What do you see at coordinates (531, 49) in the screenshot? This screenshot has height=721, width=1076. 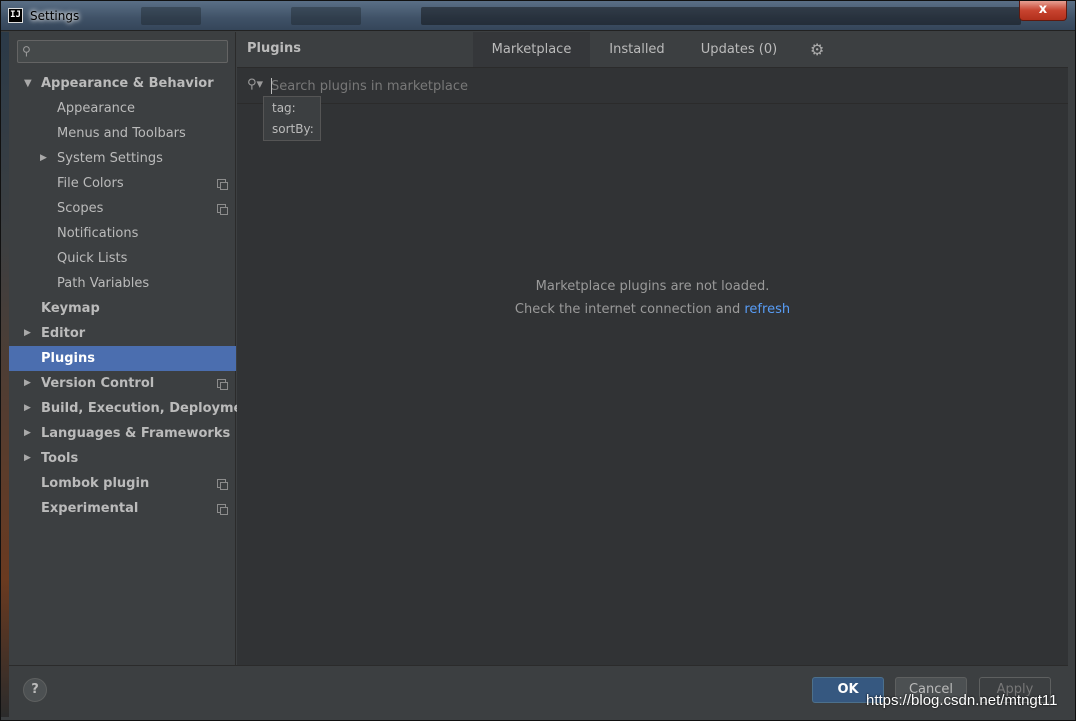 I see `tab-marketplace: Marketplace` at bounding box center [531, 49].